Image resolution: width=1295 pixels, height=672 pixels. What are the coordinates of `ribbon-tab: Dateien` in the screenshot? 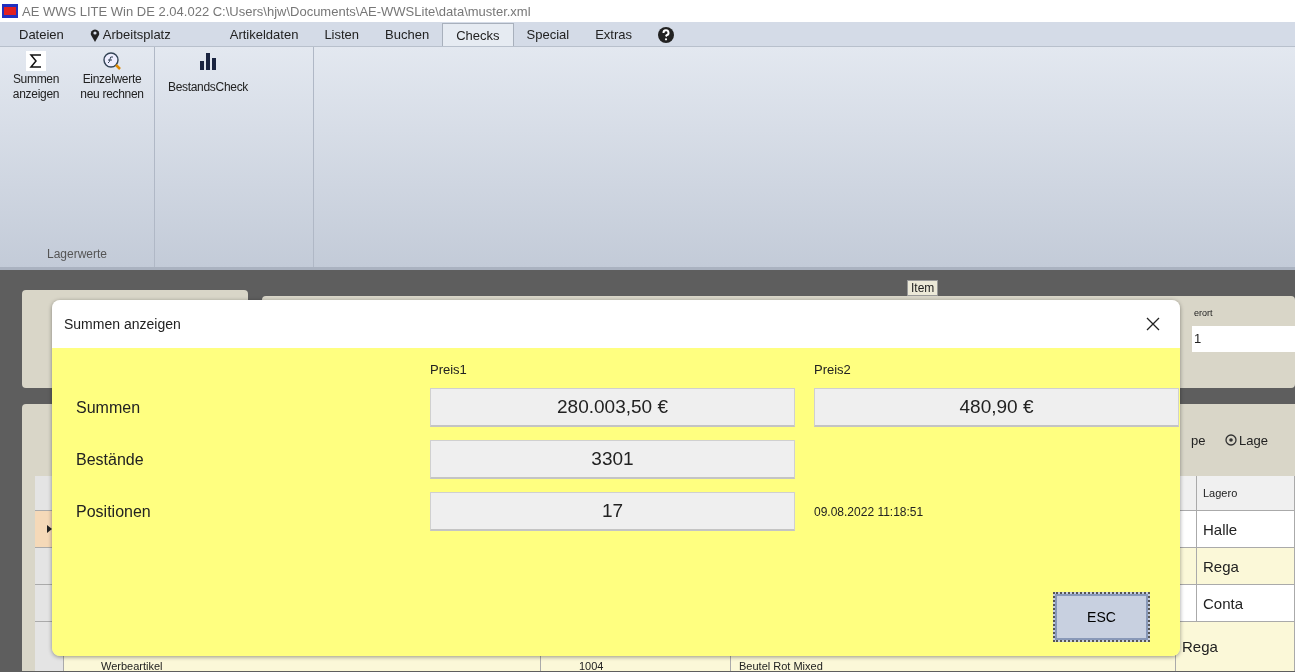 It's located at (41, 34).